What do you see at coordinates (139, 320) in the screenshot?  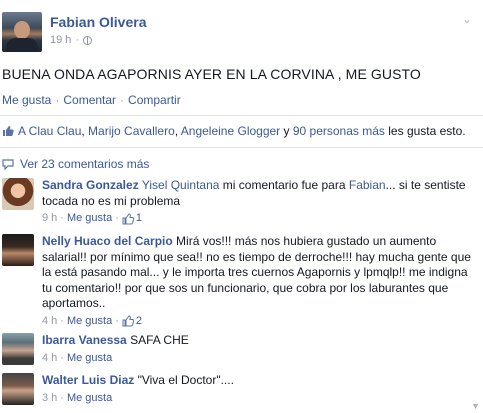 I see `like-count-value: 2` at bounding box center [139, 320].